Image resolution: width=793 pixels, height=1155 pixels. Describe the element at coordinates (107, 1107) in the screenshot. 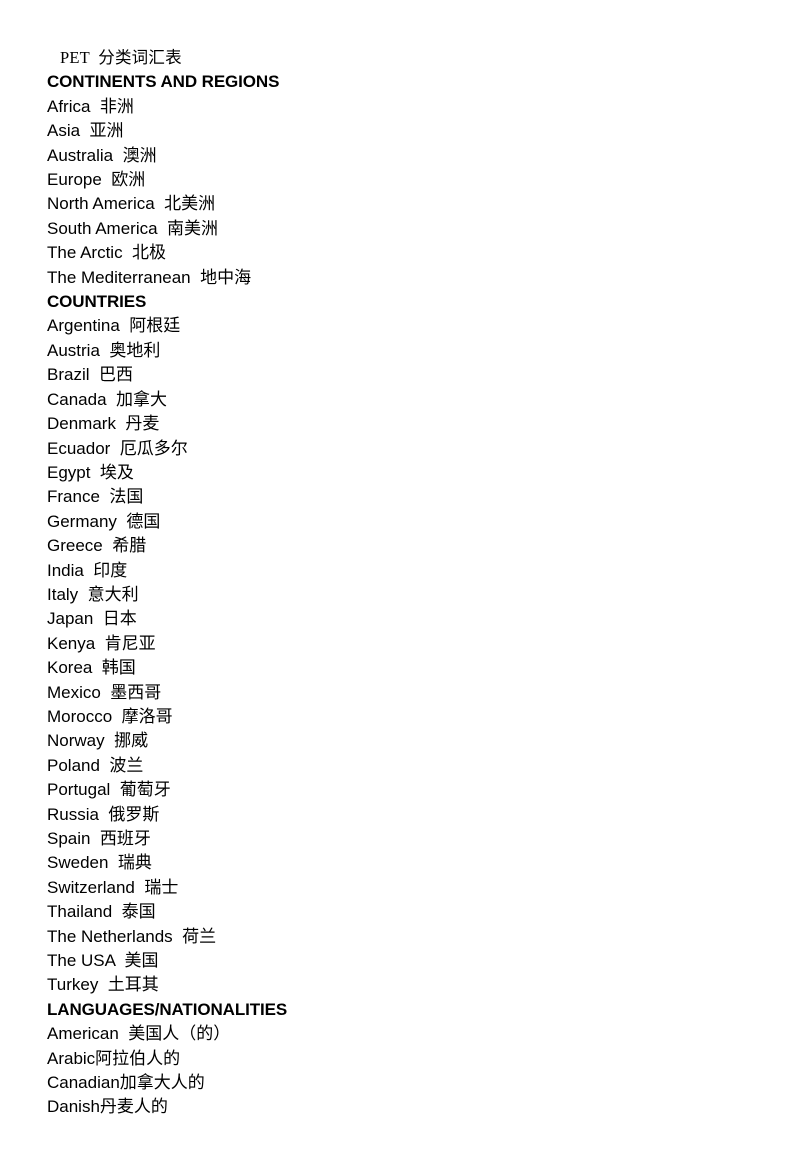

I see `vocab-entry: Danish丹麦人的` at that location.